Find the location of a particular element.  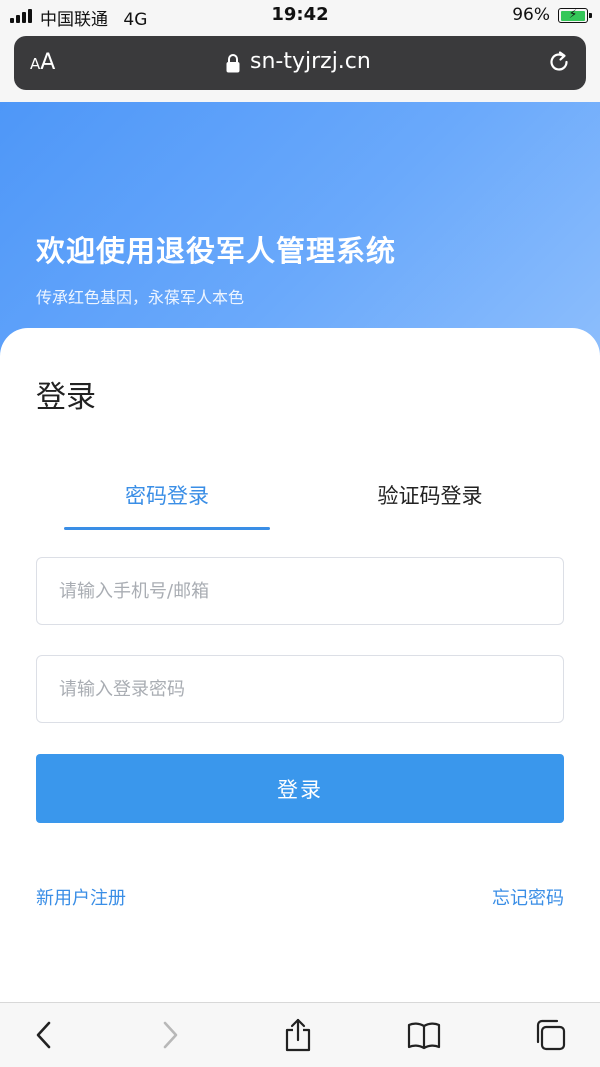

bookmarks-icon is located at coordinates (424, 1036).